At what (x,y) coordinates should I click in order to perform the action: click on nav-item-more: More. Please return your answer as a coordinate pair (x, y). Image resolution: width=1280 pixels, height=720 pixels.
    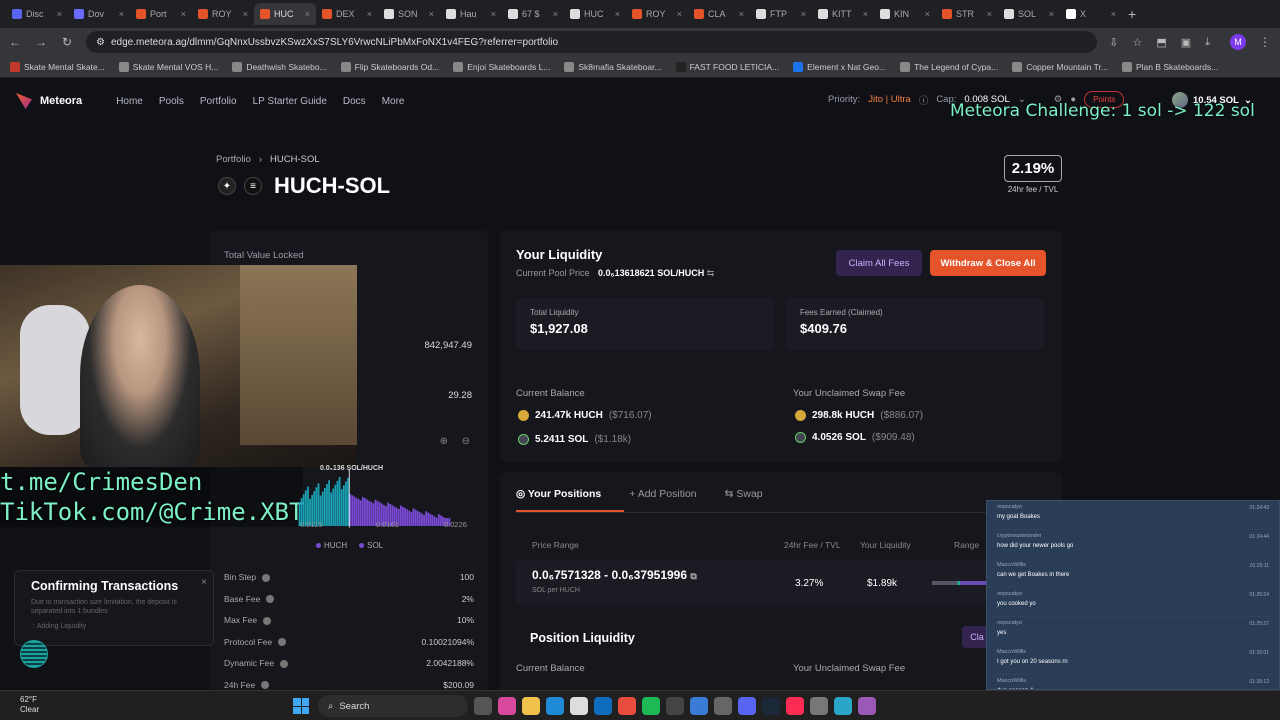
    Looking at the image, I should click on (393, 101).